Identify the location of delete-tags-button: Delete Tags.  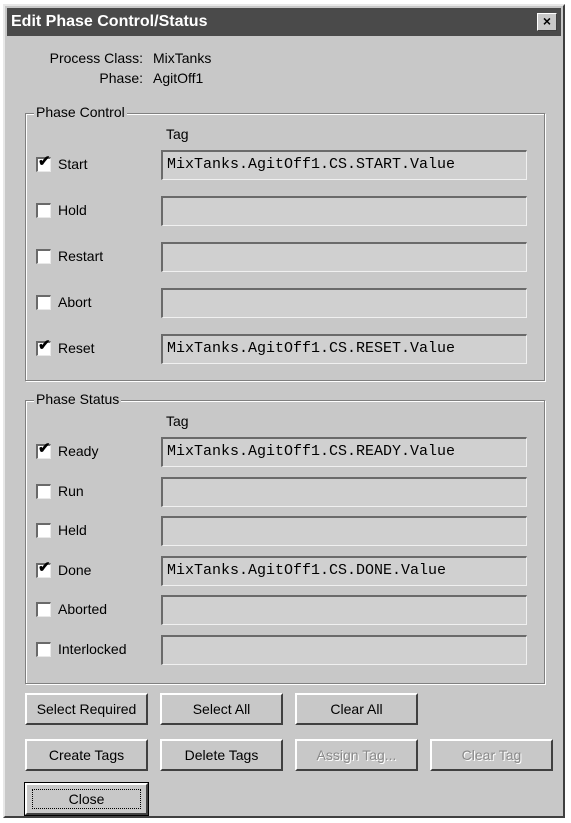
(221, 755).